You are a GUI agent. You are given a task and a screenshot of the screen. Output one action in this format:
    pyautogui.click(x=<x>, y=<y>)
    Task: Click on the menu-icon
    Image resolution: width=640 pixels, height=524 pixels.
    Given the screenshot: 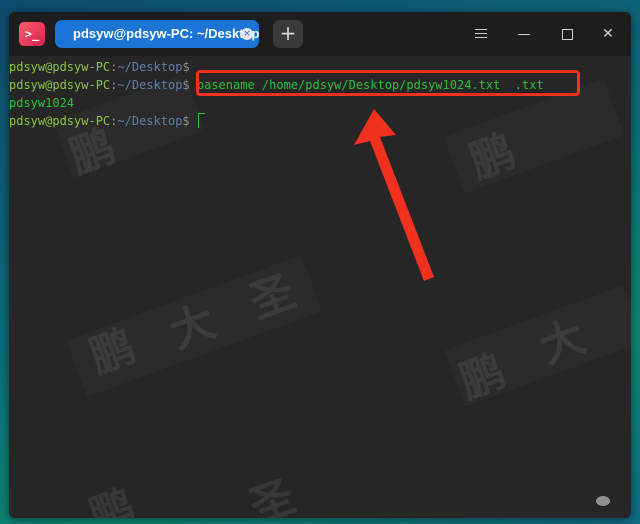 What is the action you would take?
    pyautogui.click(x=481, y=34)
    